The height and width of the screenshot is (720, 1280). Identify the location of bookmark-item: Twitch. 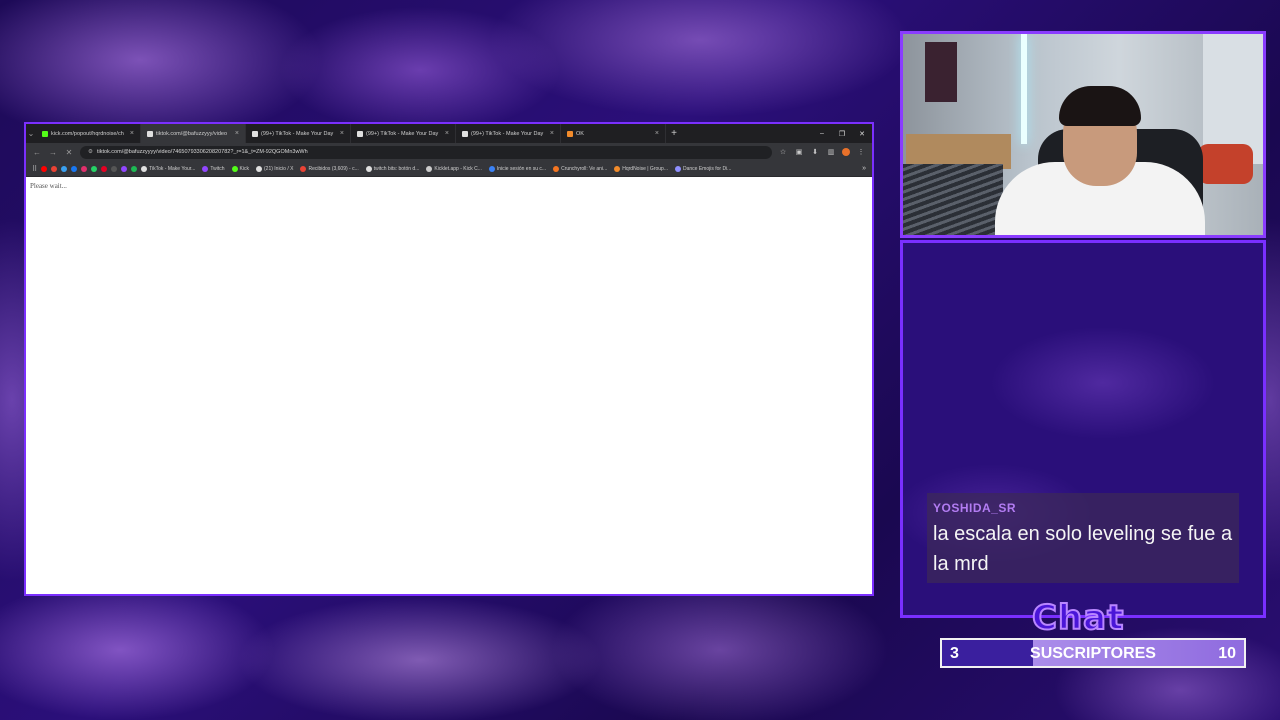
(213, 168).